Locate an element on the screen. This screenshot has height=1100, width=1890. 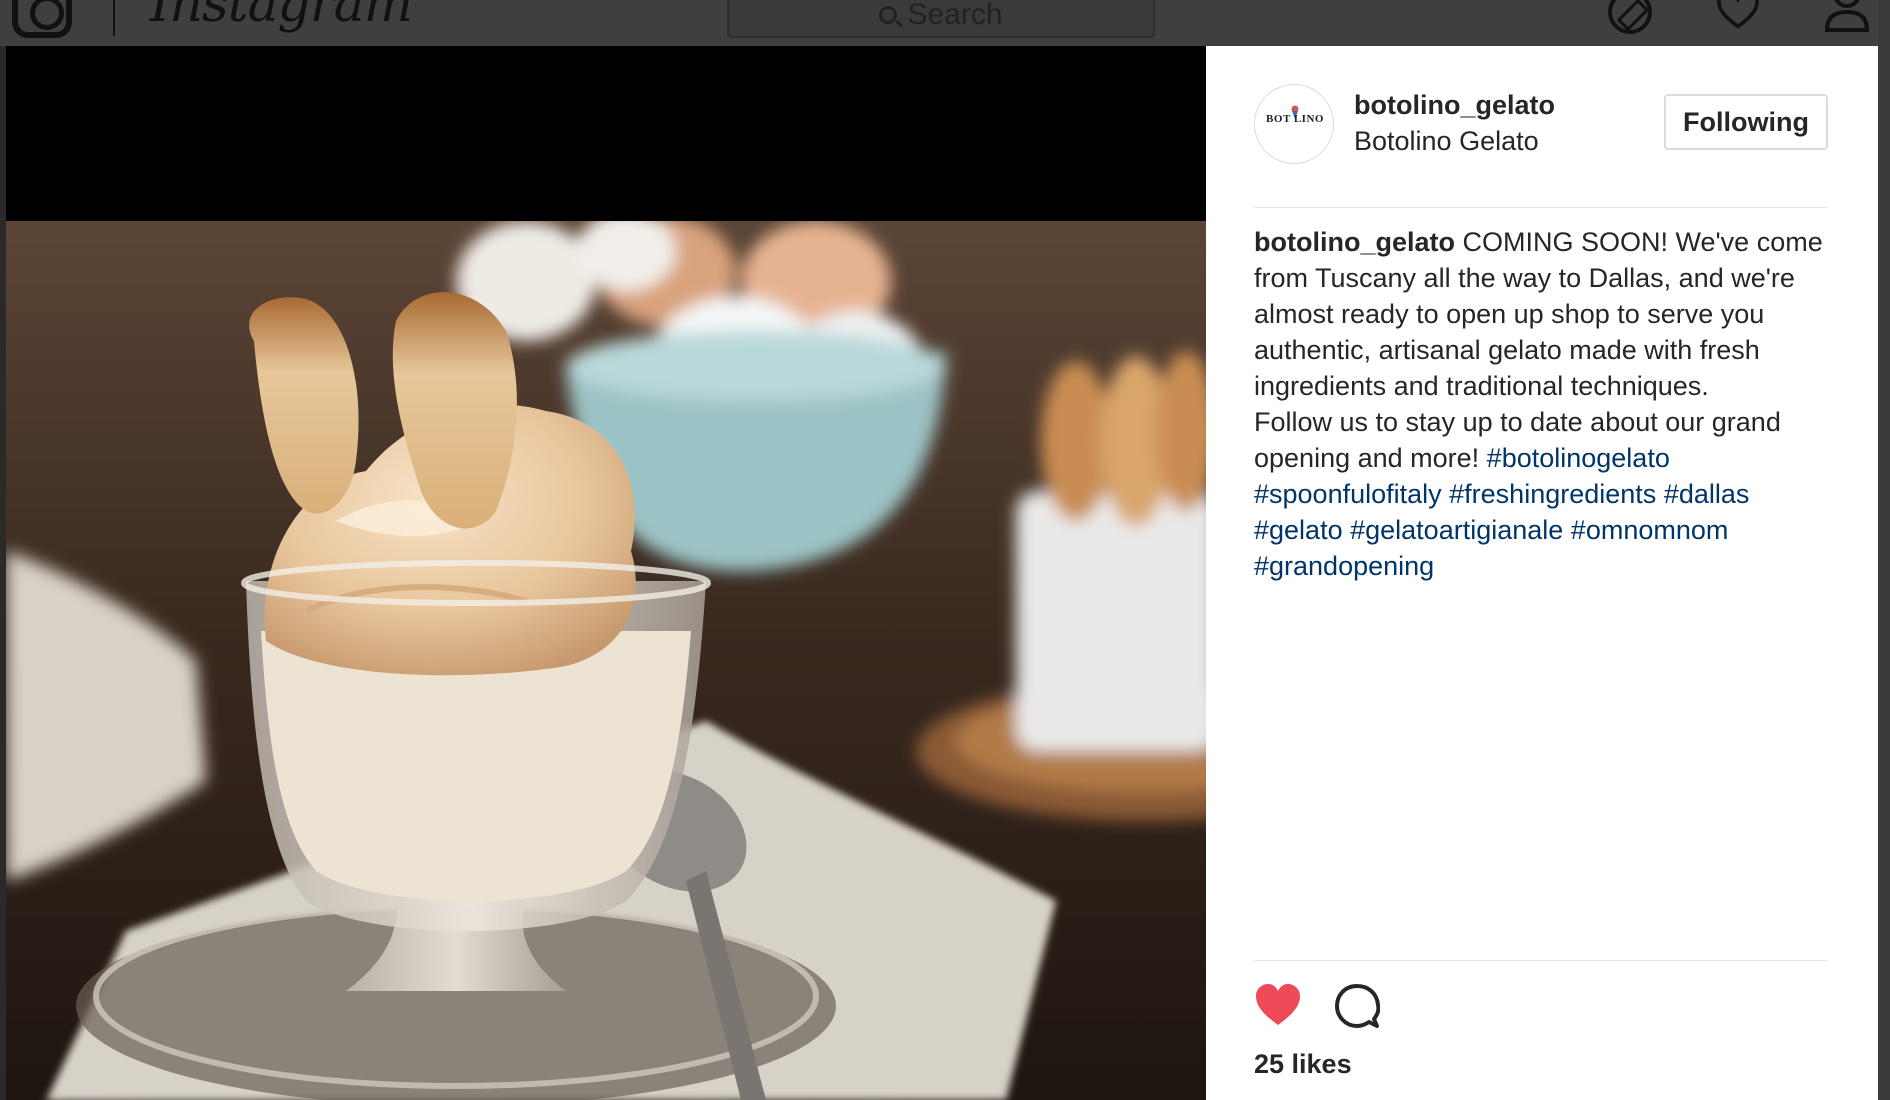
top-navigation-bar: Instagram Search is located at coordinates (945, 23).